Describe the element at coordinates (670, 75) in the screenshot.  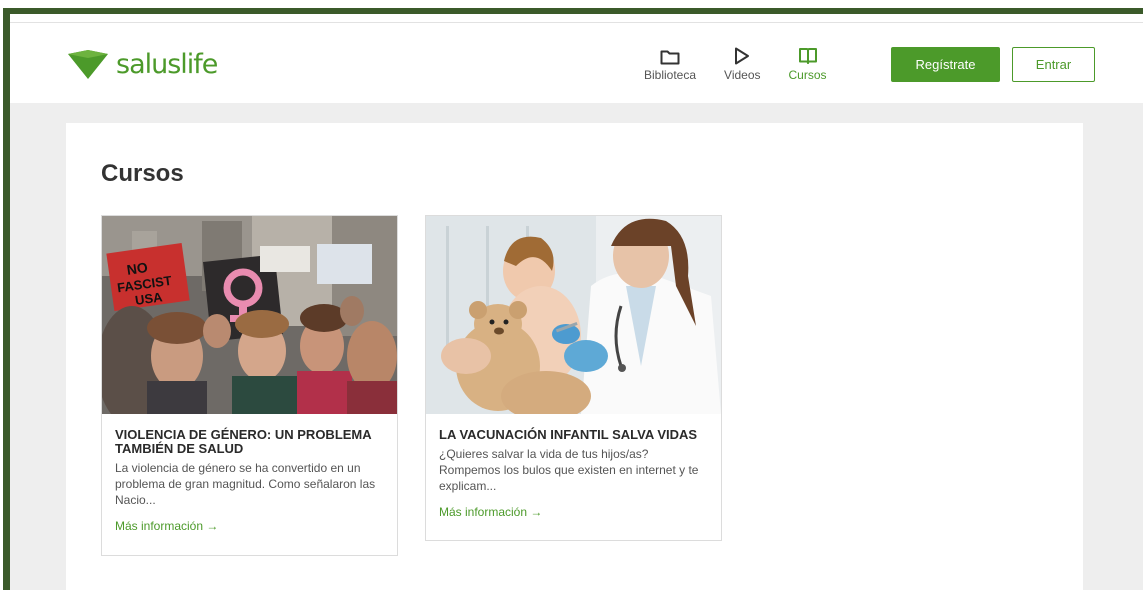
I see `nav-label-biblioteca: Biblioteca` at that location.